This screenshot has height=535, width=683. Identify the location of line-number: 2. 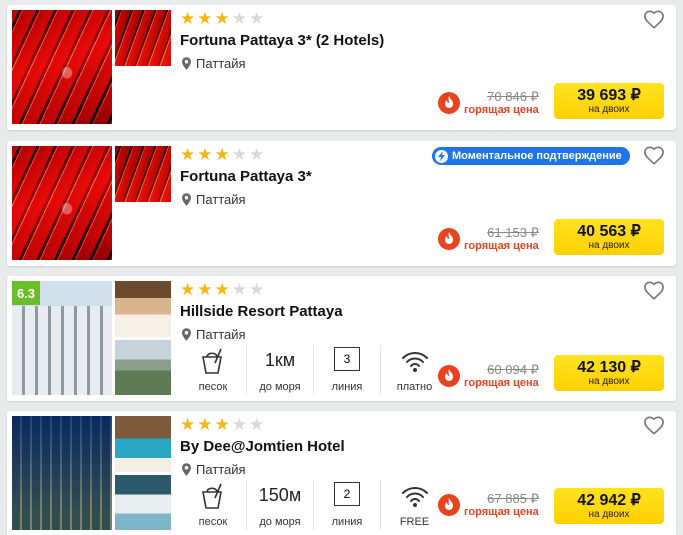
(347, 494).